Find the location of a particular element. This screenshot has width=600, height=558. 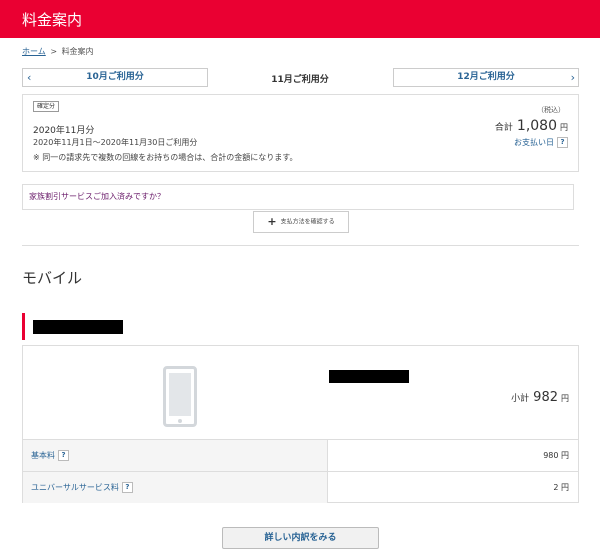

current-month-label: 11月ご利用分 is located at coordinates (300, 80).